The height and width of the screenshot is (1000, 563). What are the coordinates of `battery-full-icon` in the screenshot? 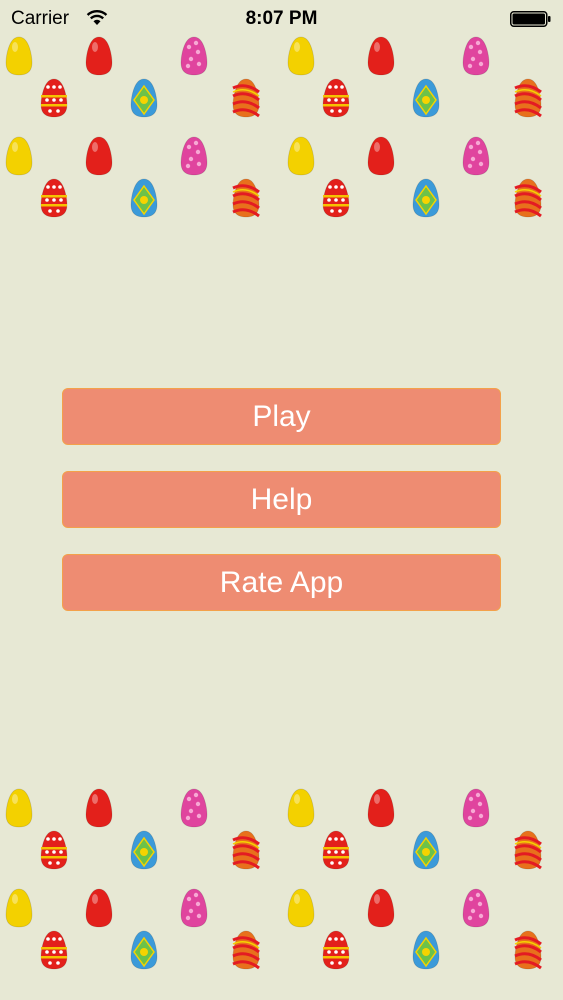 It's located at (530, 19).